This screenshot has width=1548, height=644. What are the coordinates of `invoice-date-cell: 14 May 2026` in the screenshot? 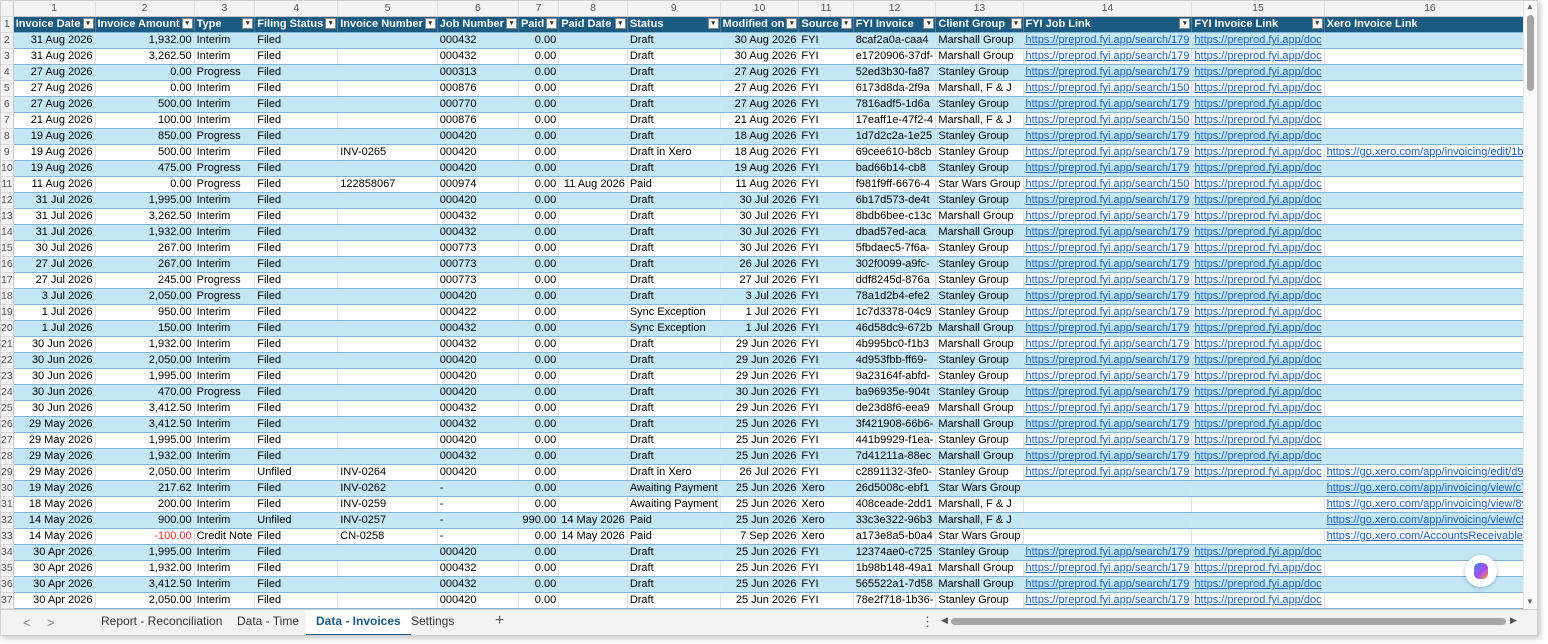 It's located at (54, 536).